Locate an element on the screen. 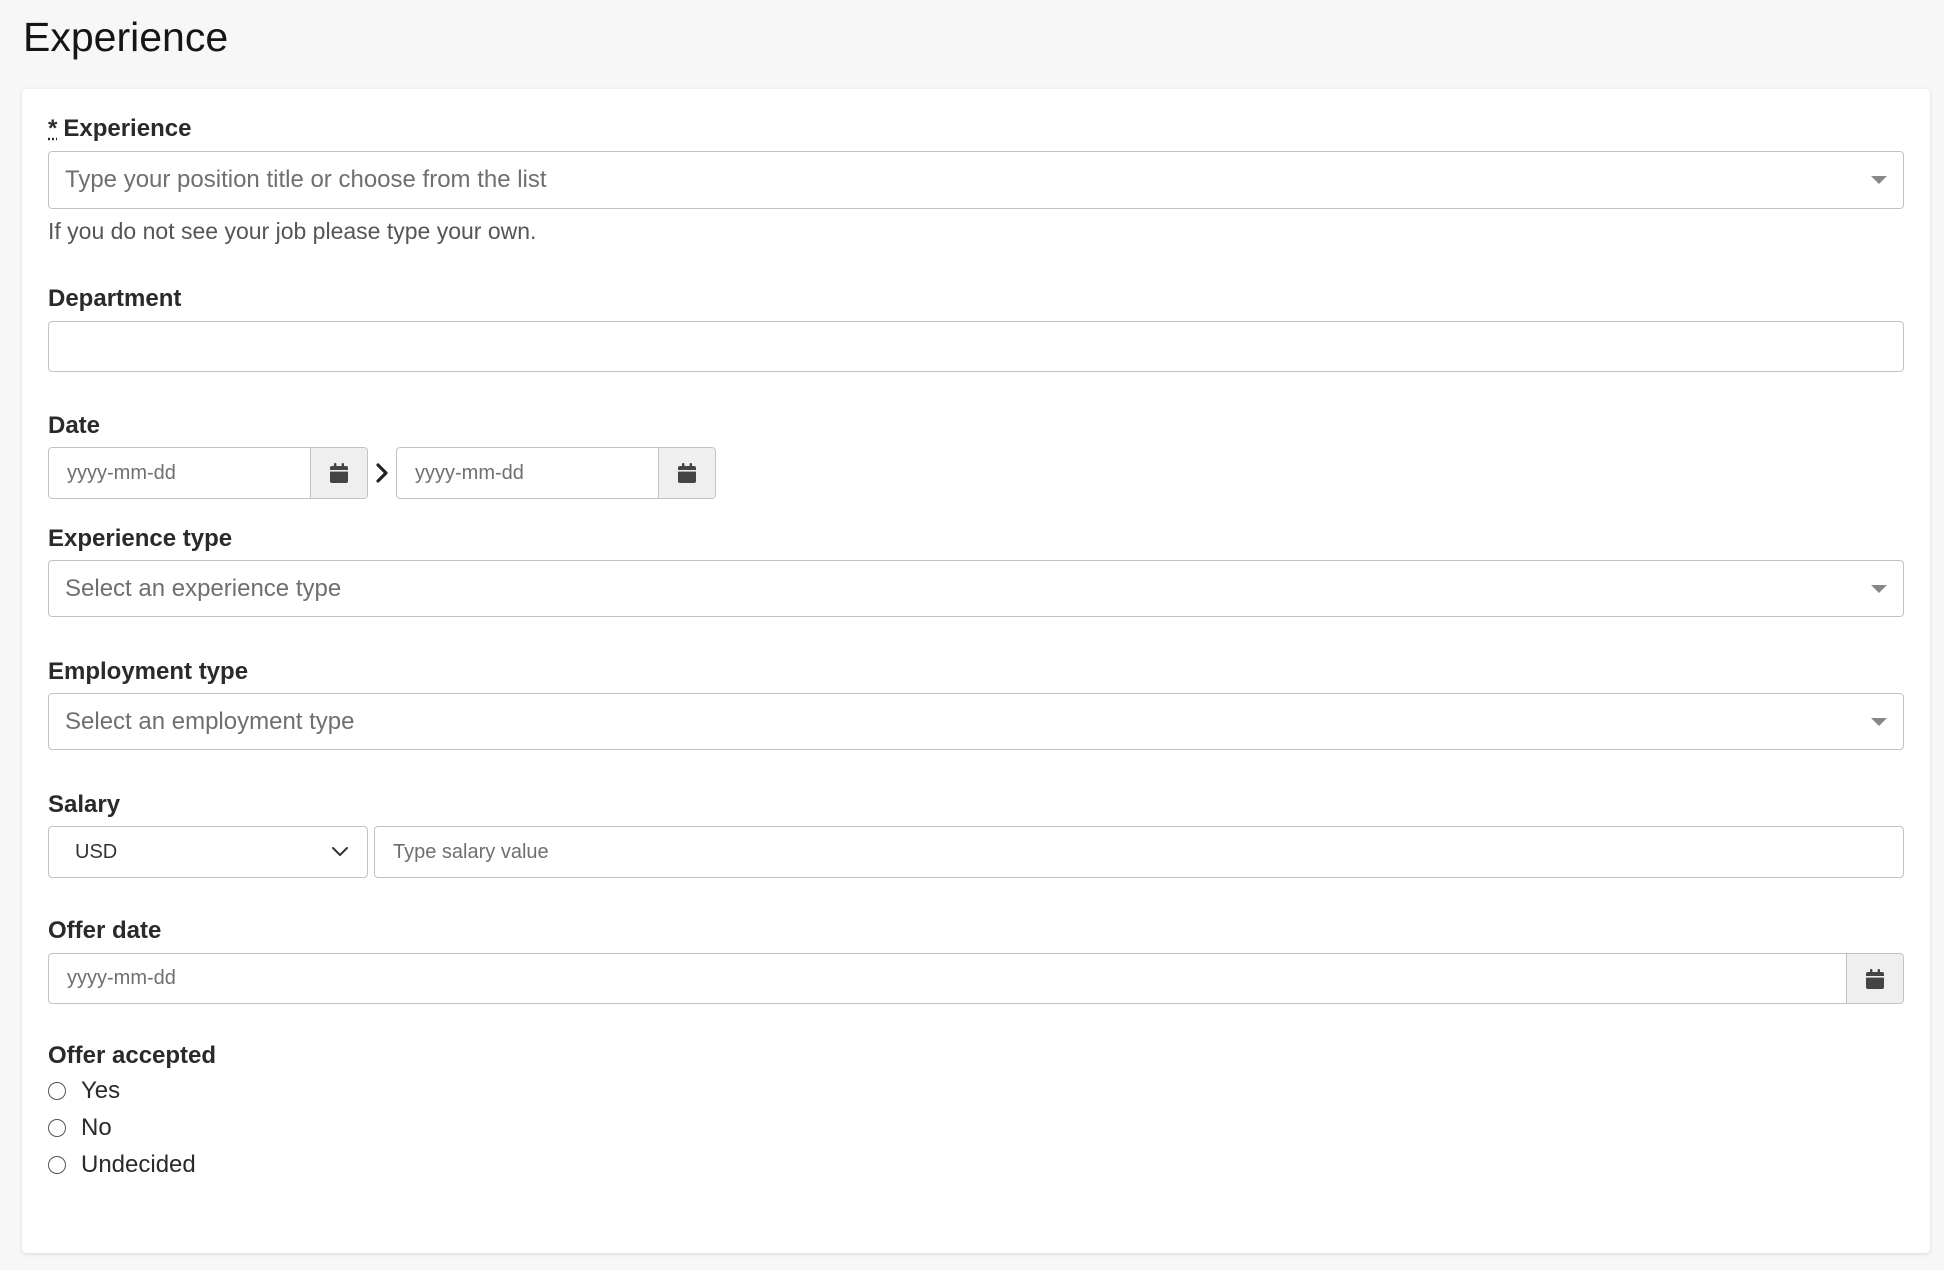  offer-date-input is located at coordinates (947, 978).